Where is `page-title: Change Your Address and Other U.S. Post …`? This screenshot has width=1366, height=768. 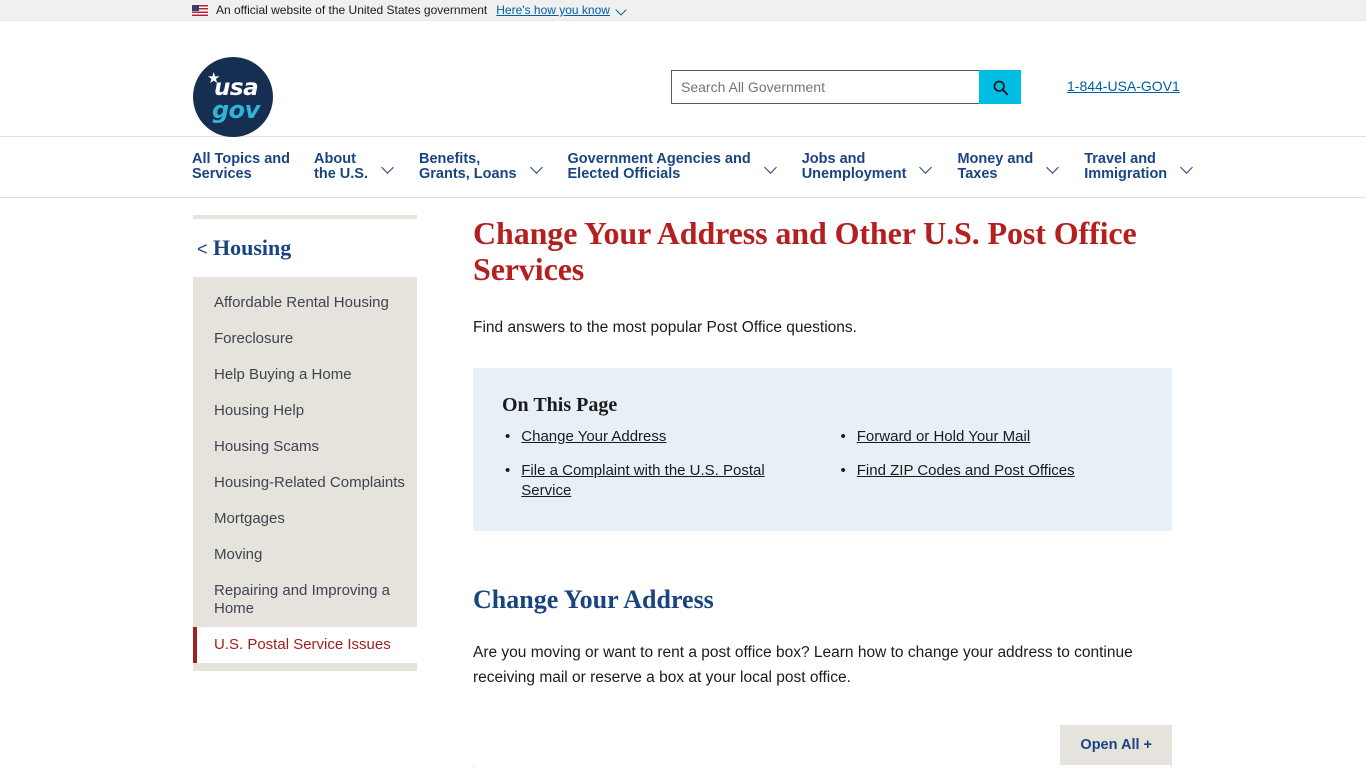
page-title: Change Your Address and Other U.S. Post … is located at coordinates (805, 251).